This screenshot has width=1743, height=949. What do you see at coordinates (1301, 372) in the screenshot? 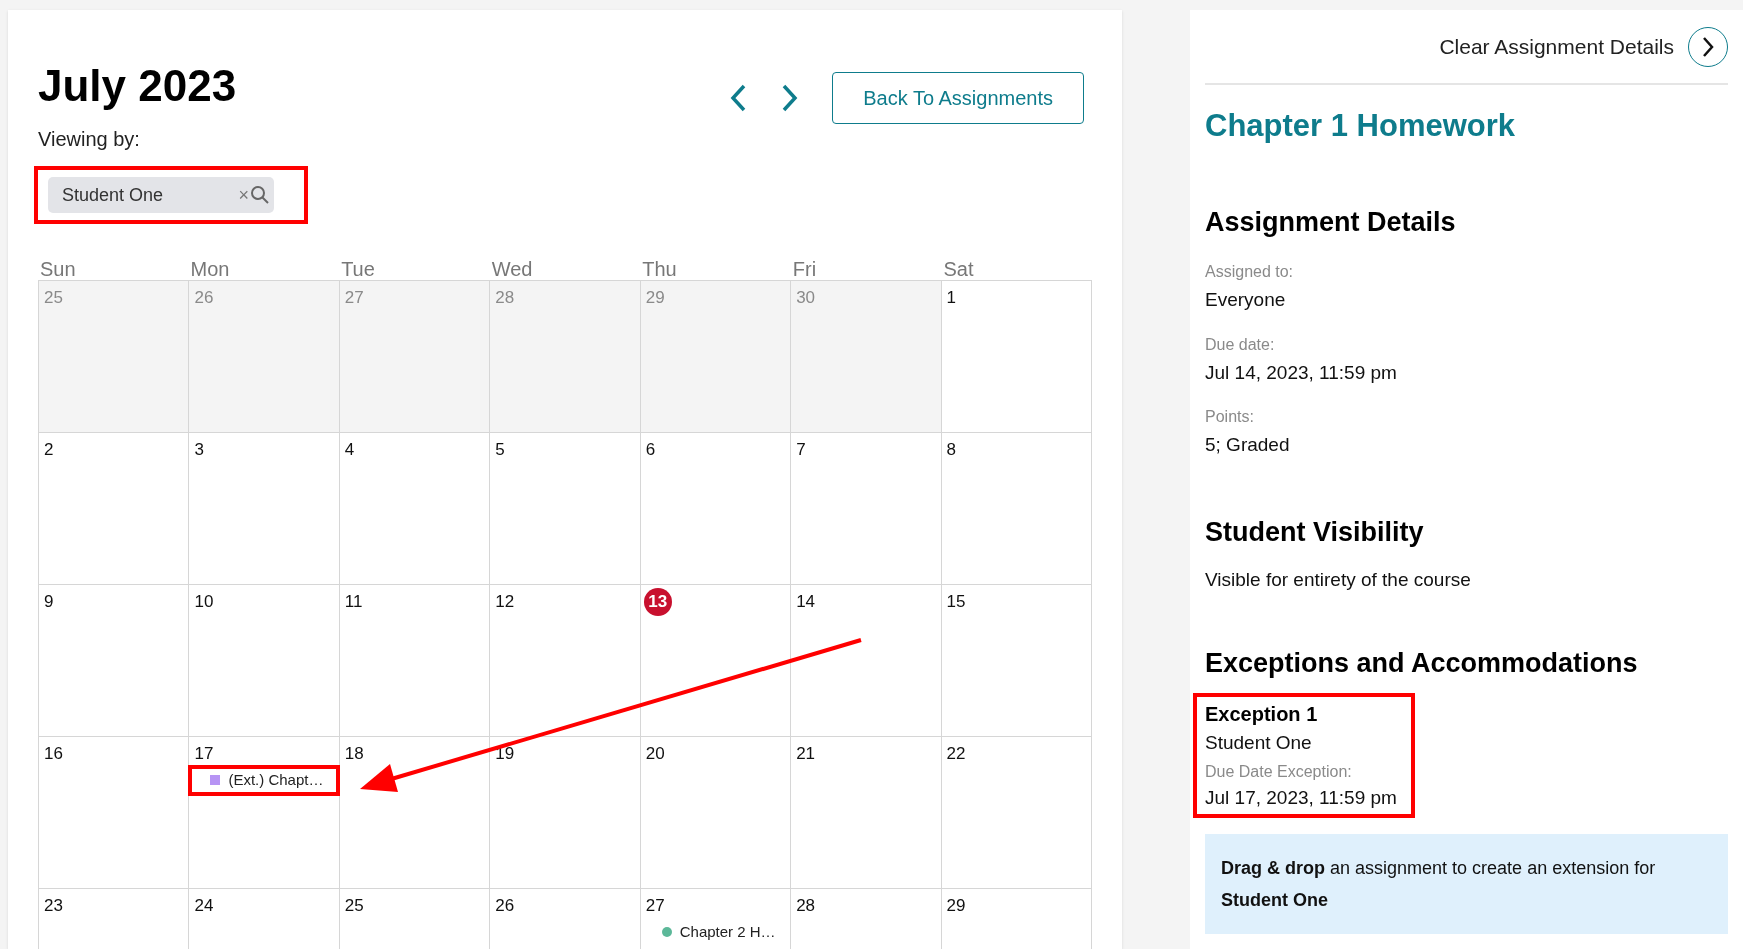
I see `field-value: Jul 14, 2023, 11:59 pm` at bounding box center [1301, 372].